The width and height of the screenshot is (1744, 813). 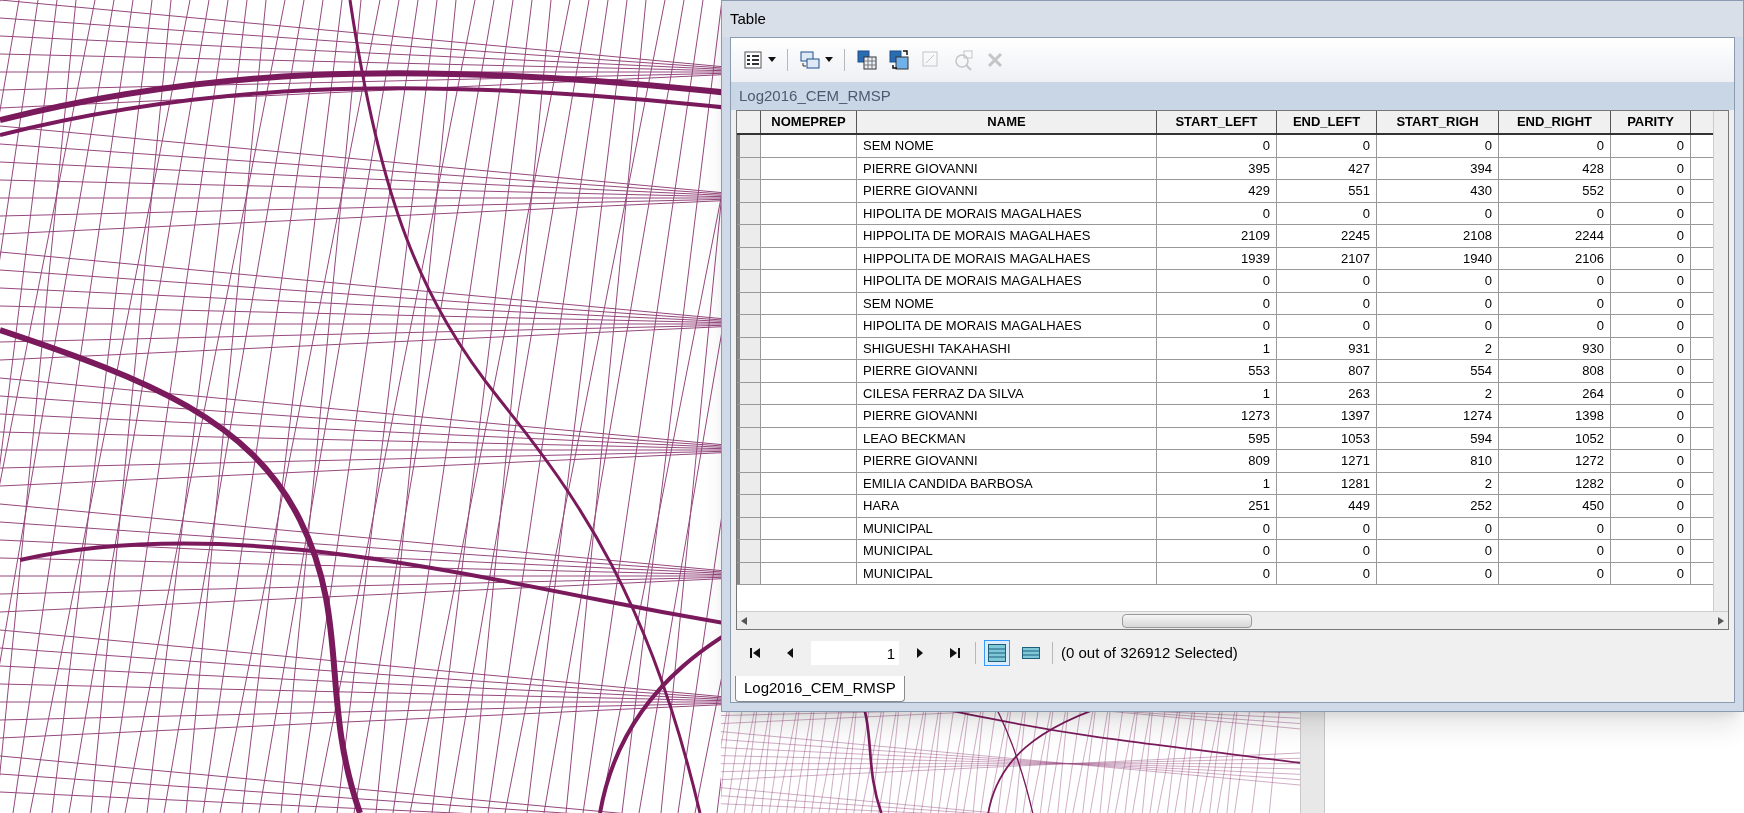 I want to click on column-header: START_LEFT, so click(x=1217, y=122).